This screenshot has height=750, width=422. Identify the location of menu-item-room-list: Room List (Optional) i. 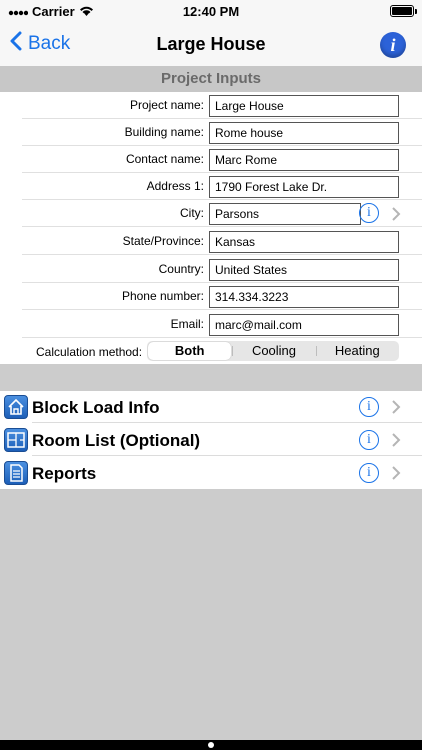
(211, 440).